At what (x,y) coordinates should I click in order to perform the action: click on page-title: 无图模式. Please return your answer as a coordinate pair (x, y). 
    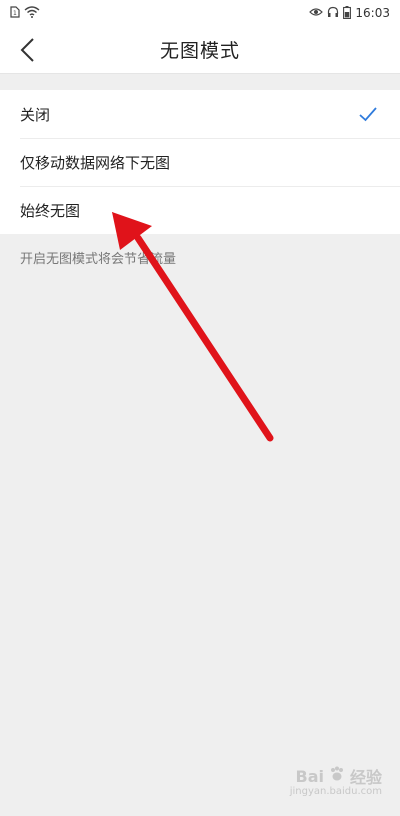
    Looking at the image, I should click on (199, 51).